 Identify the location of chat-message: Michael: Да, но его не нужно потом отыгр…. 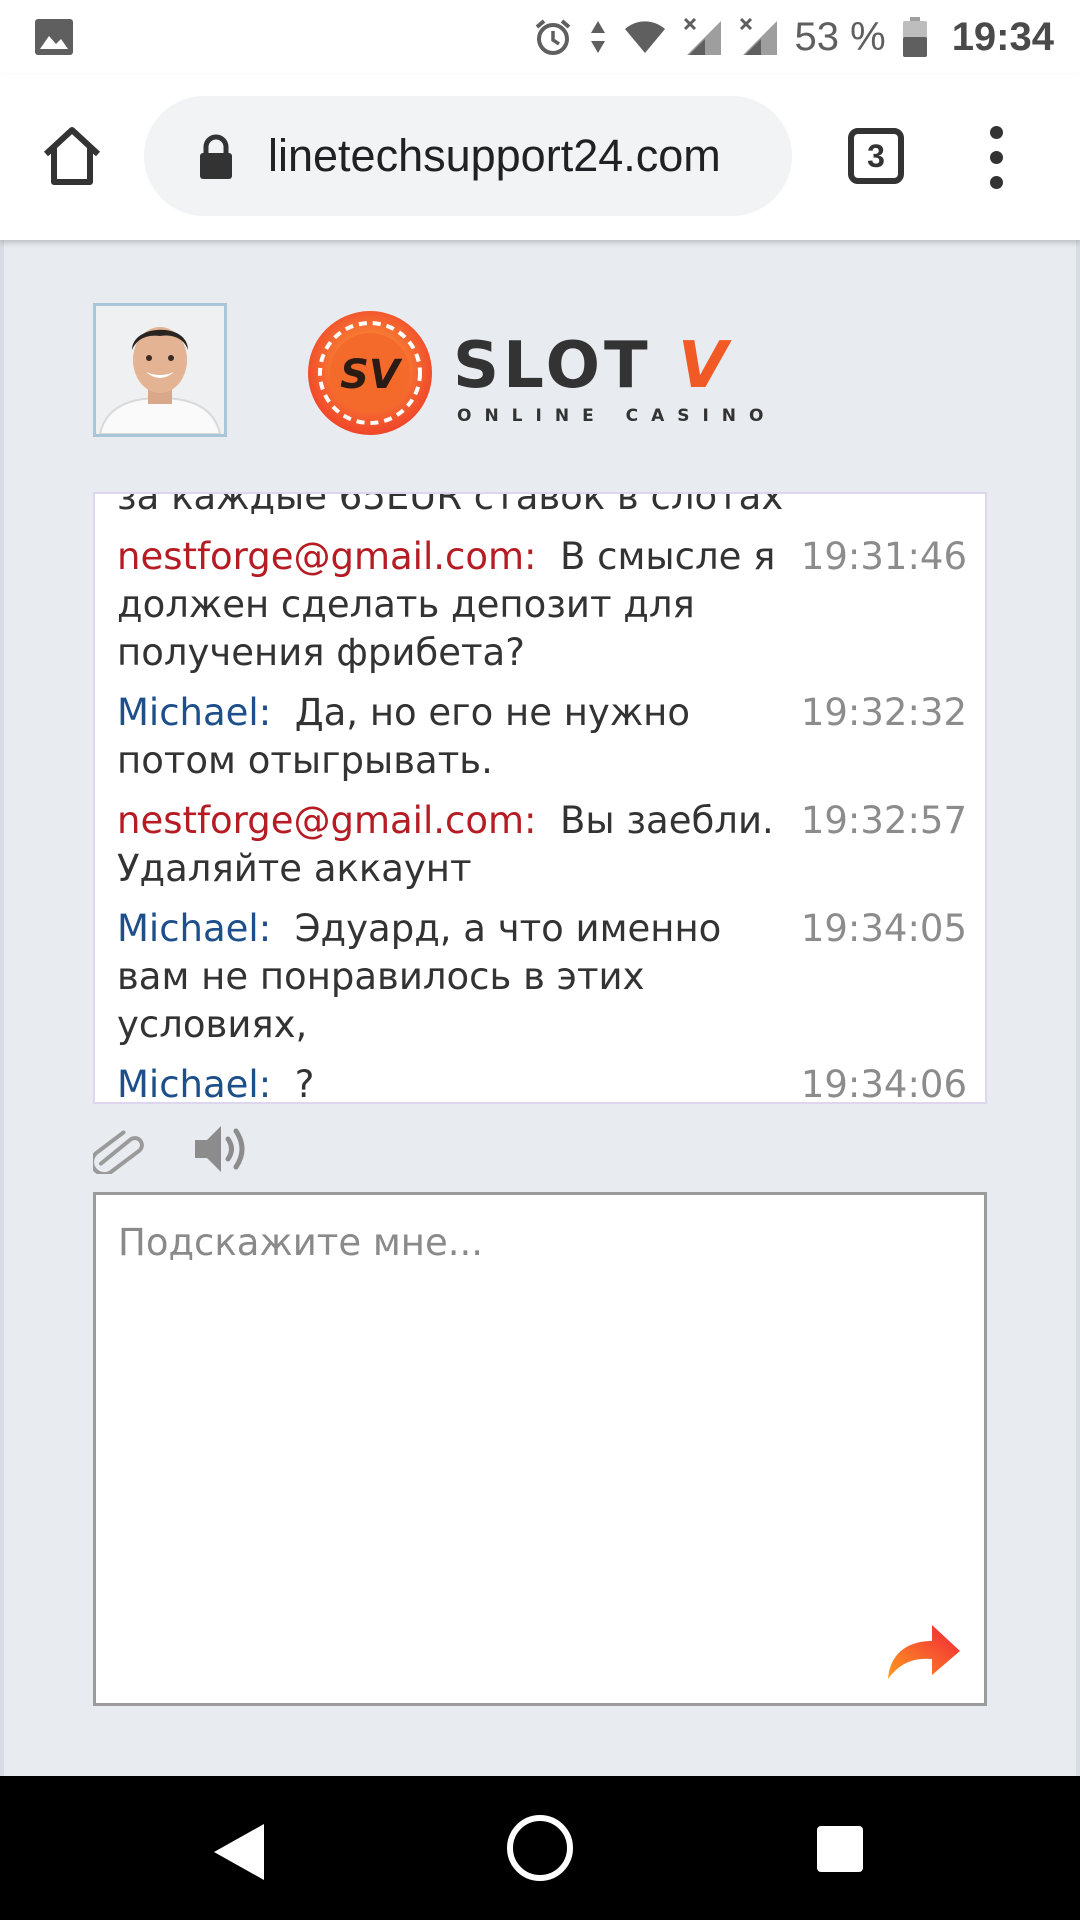
(542, 737).